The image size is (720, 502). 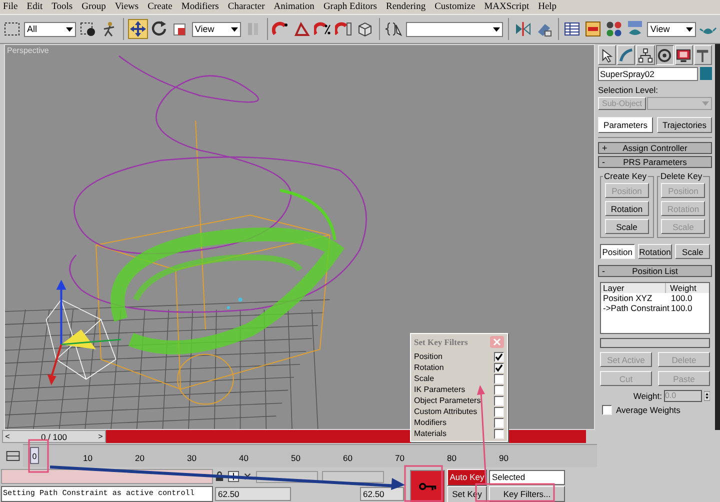 What do you see at coordinates (645, 55) in the screenshot?
I see `hierarchy-icon` at bounding box center [645, 55].